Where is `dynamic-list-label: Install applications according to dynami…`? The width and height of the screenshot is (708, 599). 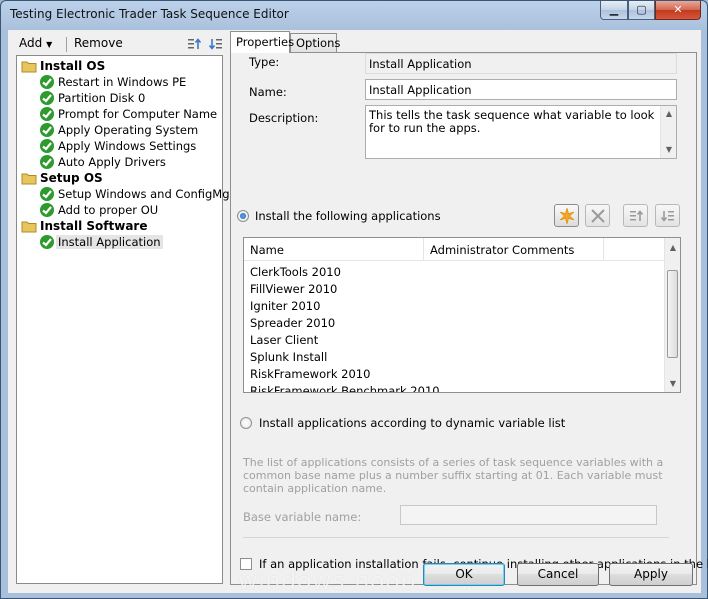 dynamic-list-label: Install applications according to dynami… is located at coordinates (412, 423).